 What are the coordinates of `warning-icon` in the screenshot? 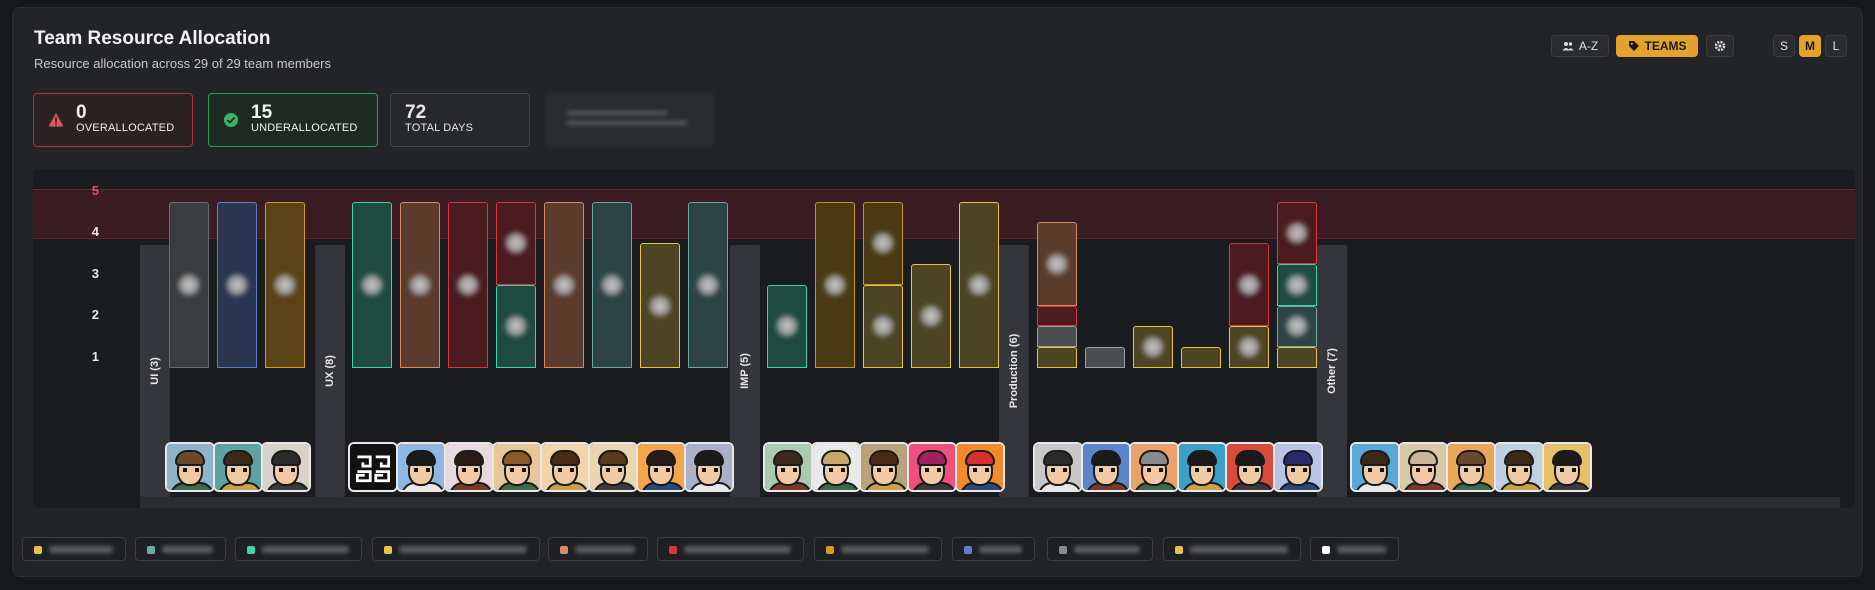 It's located at (56, 120).